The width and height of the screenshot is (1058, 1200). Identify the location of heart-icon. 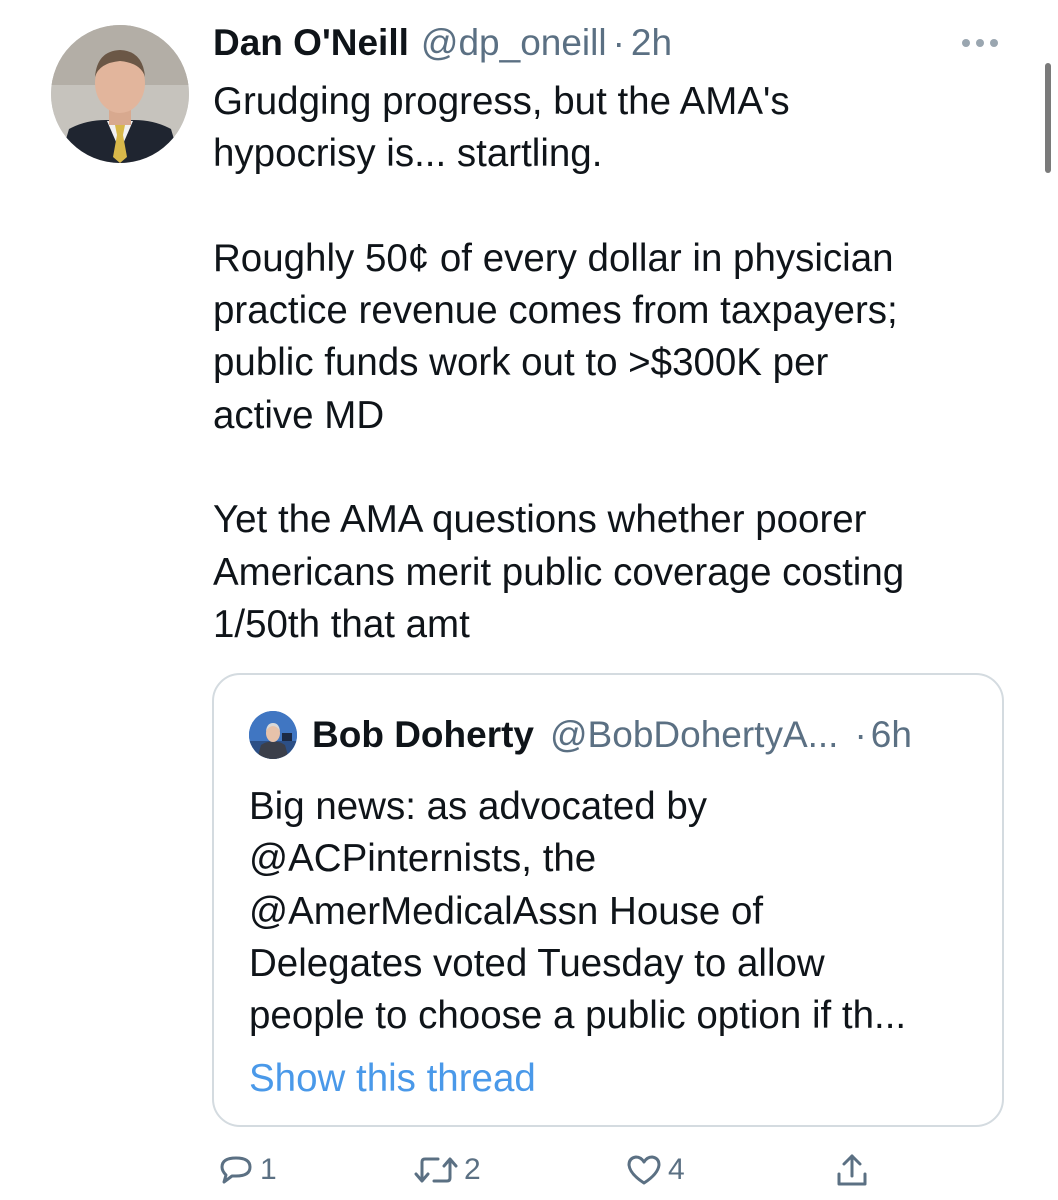
(644, 1170).